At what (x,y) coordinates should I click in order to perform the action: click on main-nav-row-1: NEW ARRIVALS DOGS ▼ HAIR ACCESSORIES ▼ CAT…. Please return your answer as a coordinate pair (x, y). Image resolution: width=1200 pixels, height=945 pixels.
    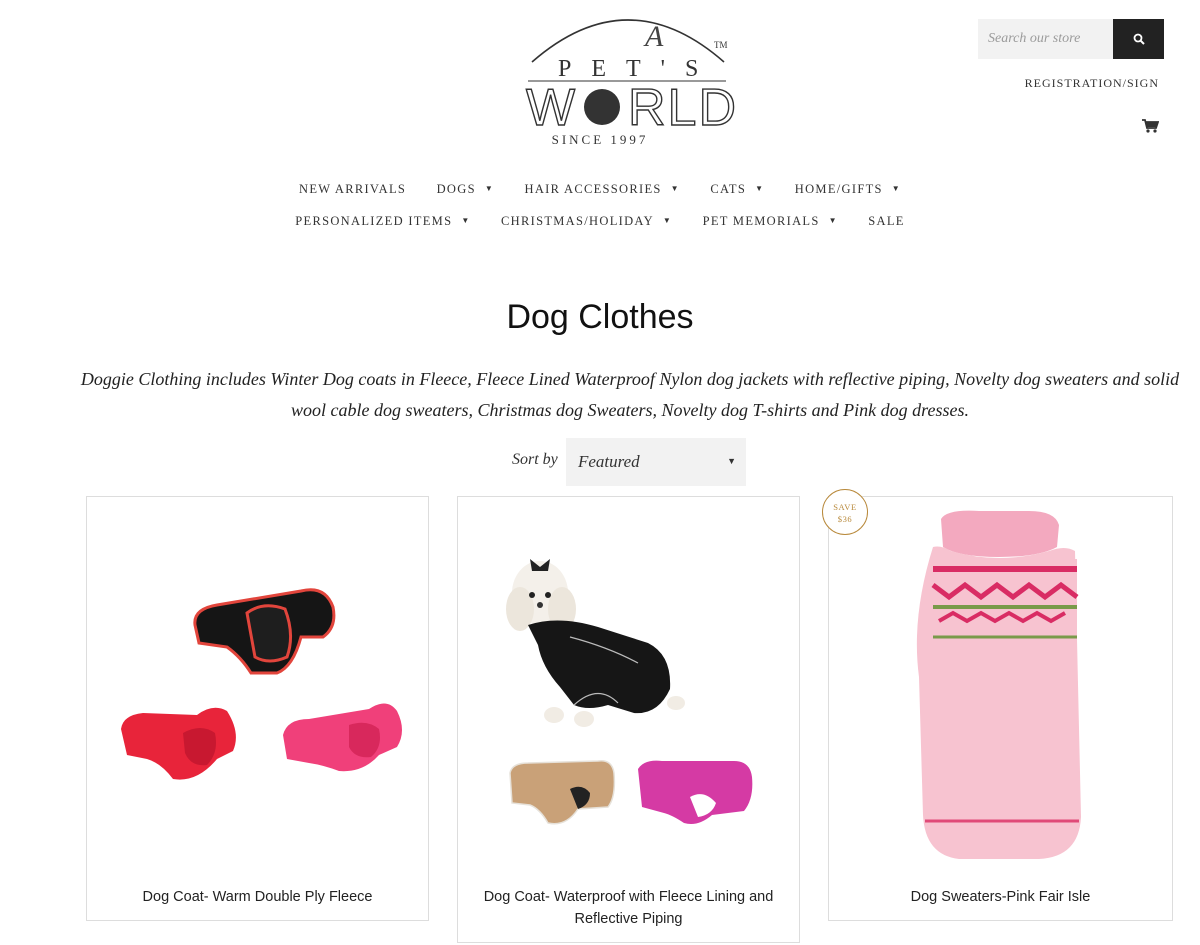
    Looking at the image, I should click on (600, 189).